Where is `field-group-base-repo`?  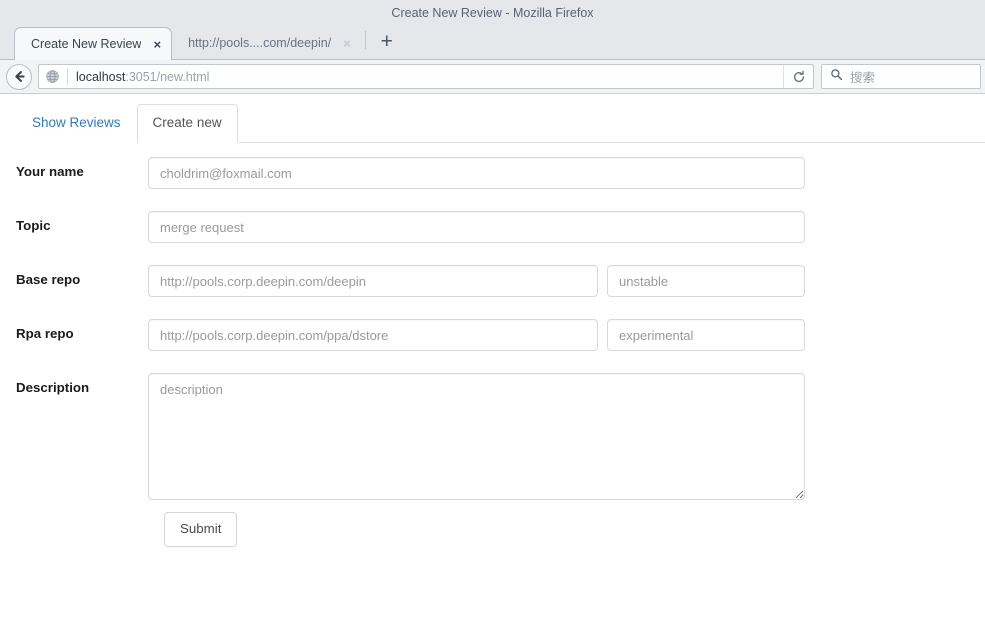
field-group-base-repo is located at coordinates (566, 281).